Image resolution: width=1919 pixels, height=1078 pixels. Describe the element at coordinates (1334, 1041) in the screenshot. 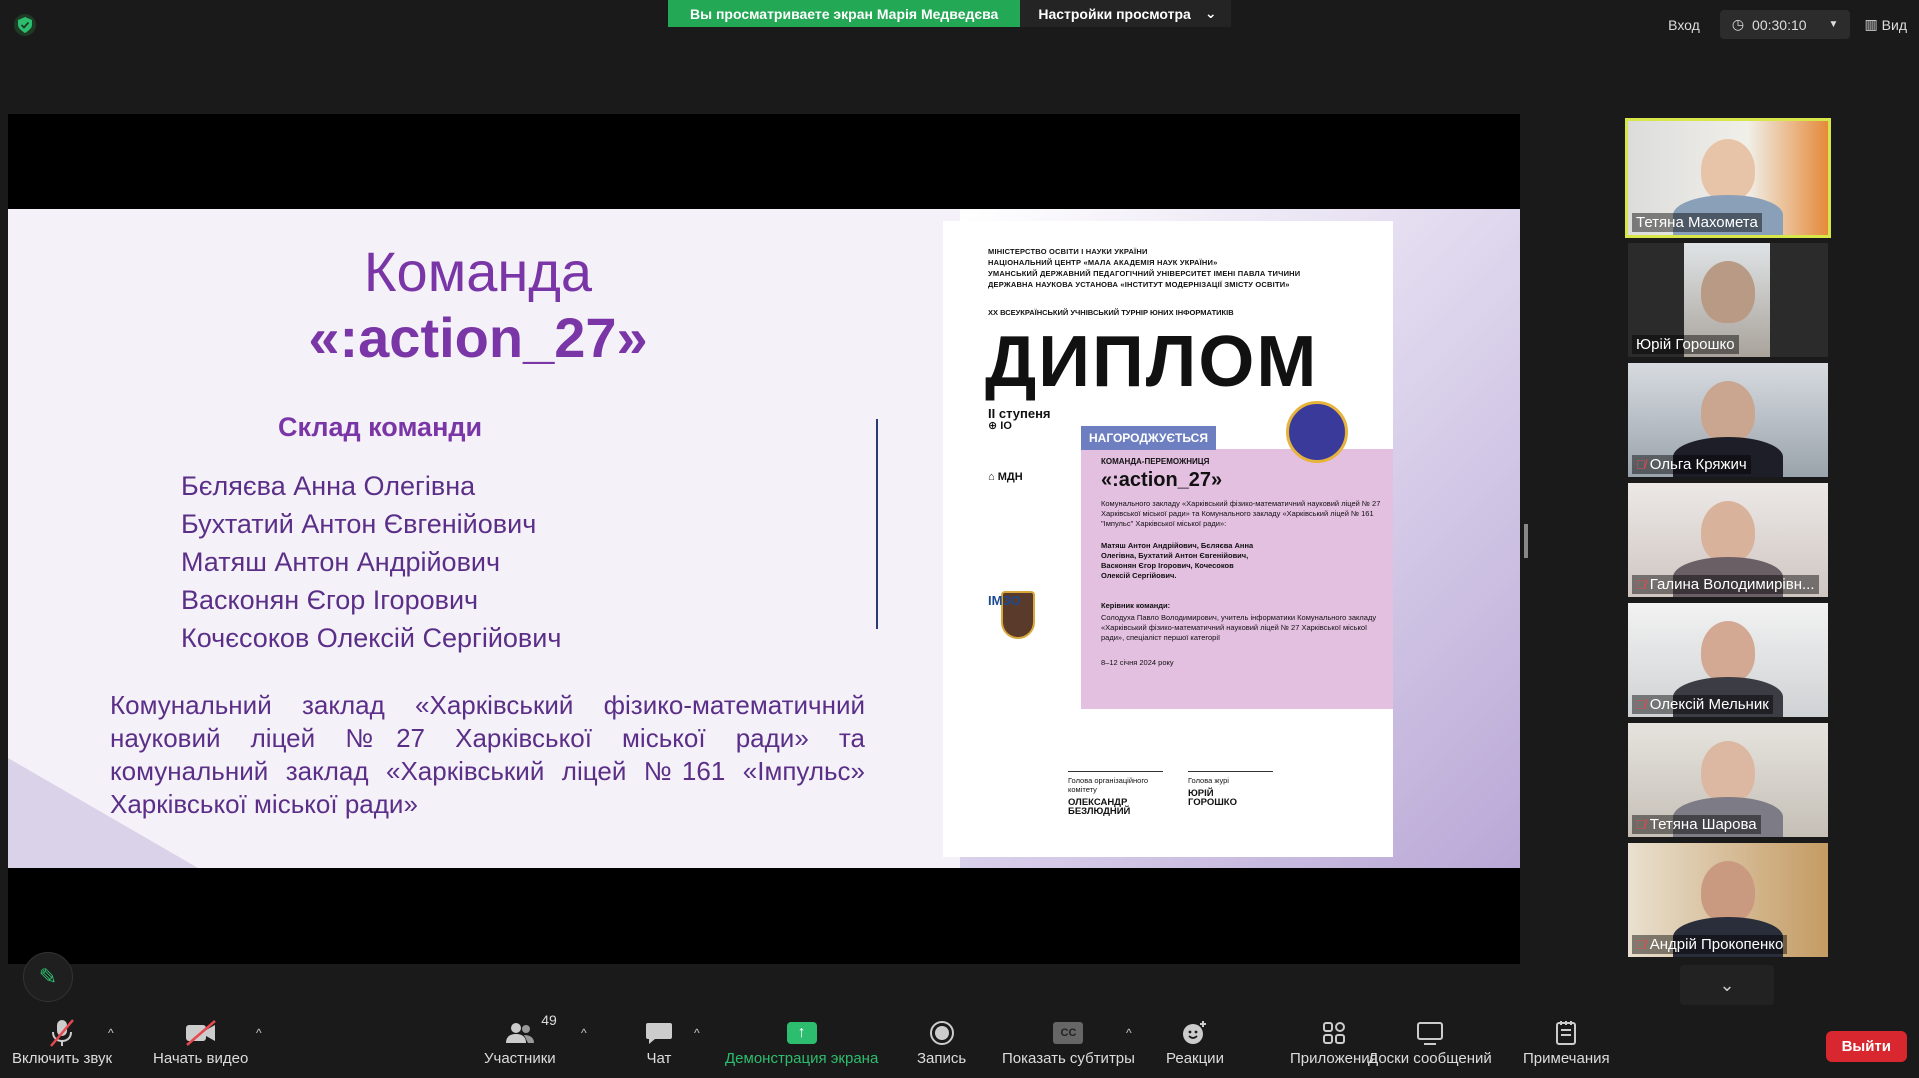

I see `apps-button: Приложения` at that location.